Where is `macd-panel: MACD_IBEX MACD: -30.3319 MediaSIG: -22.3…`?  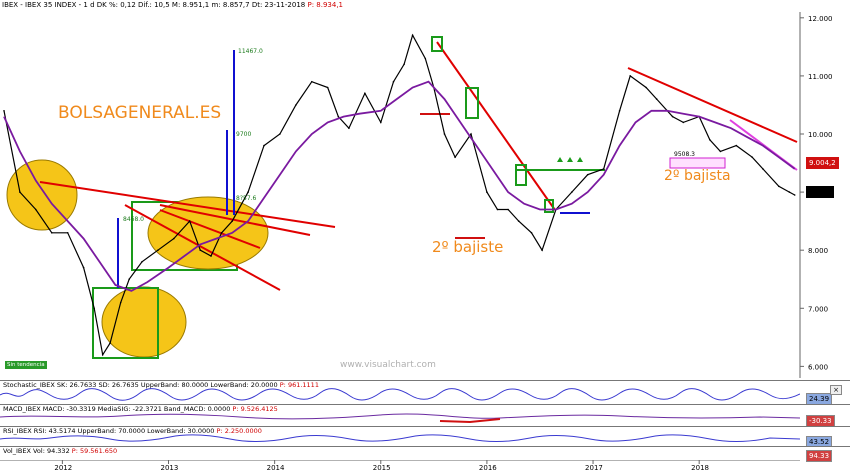
macd-panel: MACD_IBEX MACD: -30.3319 MediaSIG: -22.3… is located at coordinates (425, 415).